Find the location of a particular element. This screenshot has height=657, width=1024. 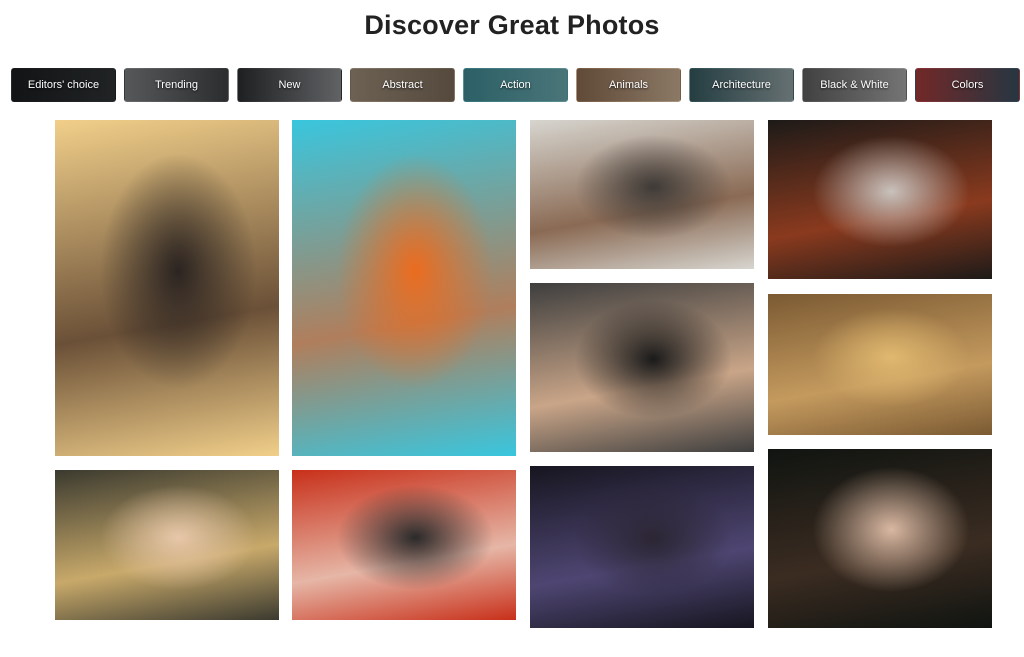

category-label: New is located at coordinates (289, 85).